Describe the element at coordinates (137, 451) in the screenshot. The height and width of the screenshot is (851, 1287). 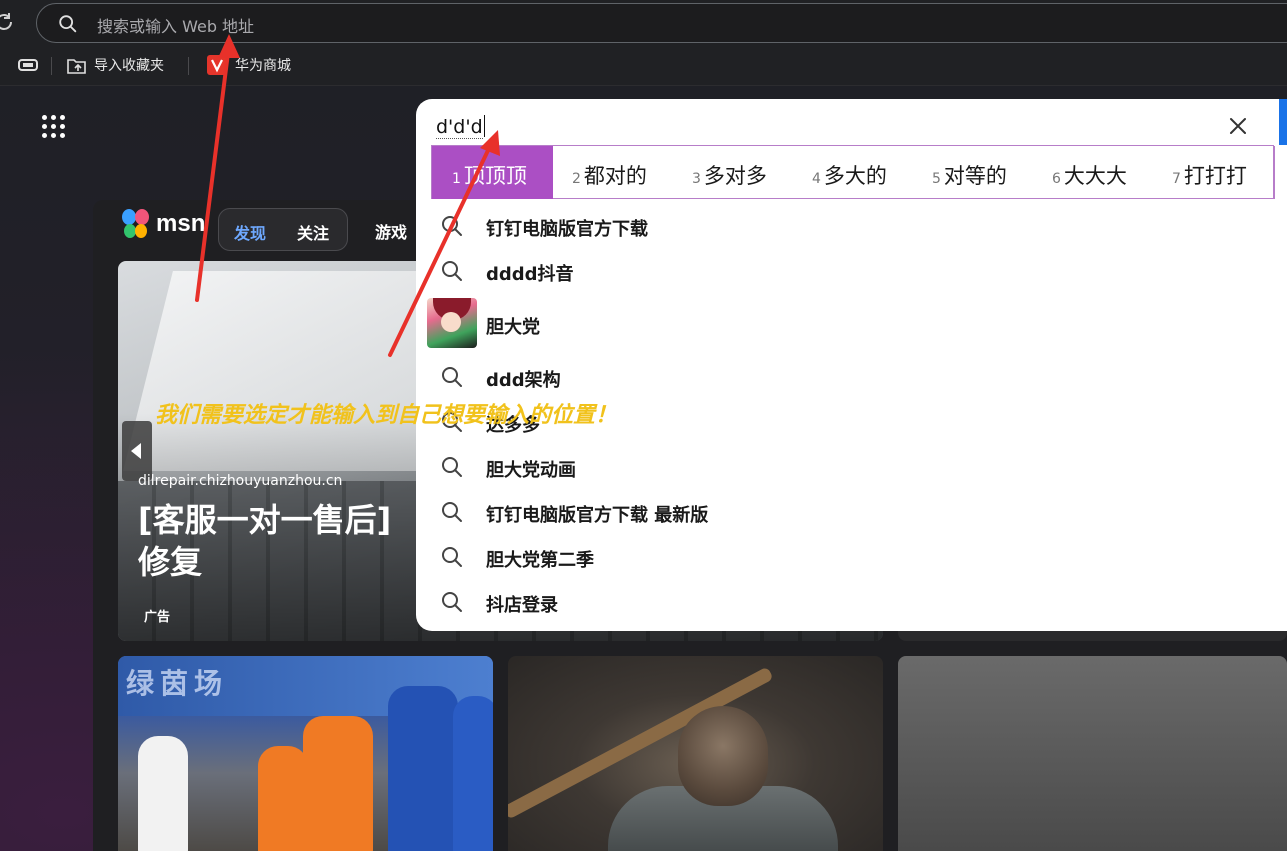
I see `carousel-prev-button` at that location.